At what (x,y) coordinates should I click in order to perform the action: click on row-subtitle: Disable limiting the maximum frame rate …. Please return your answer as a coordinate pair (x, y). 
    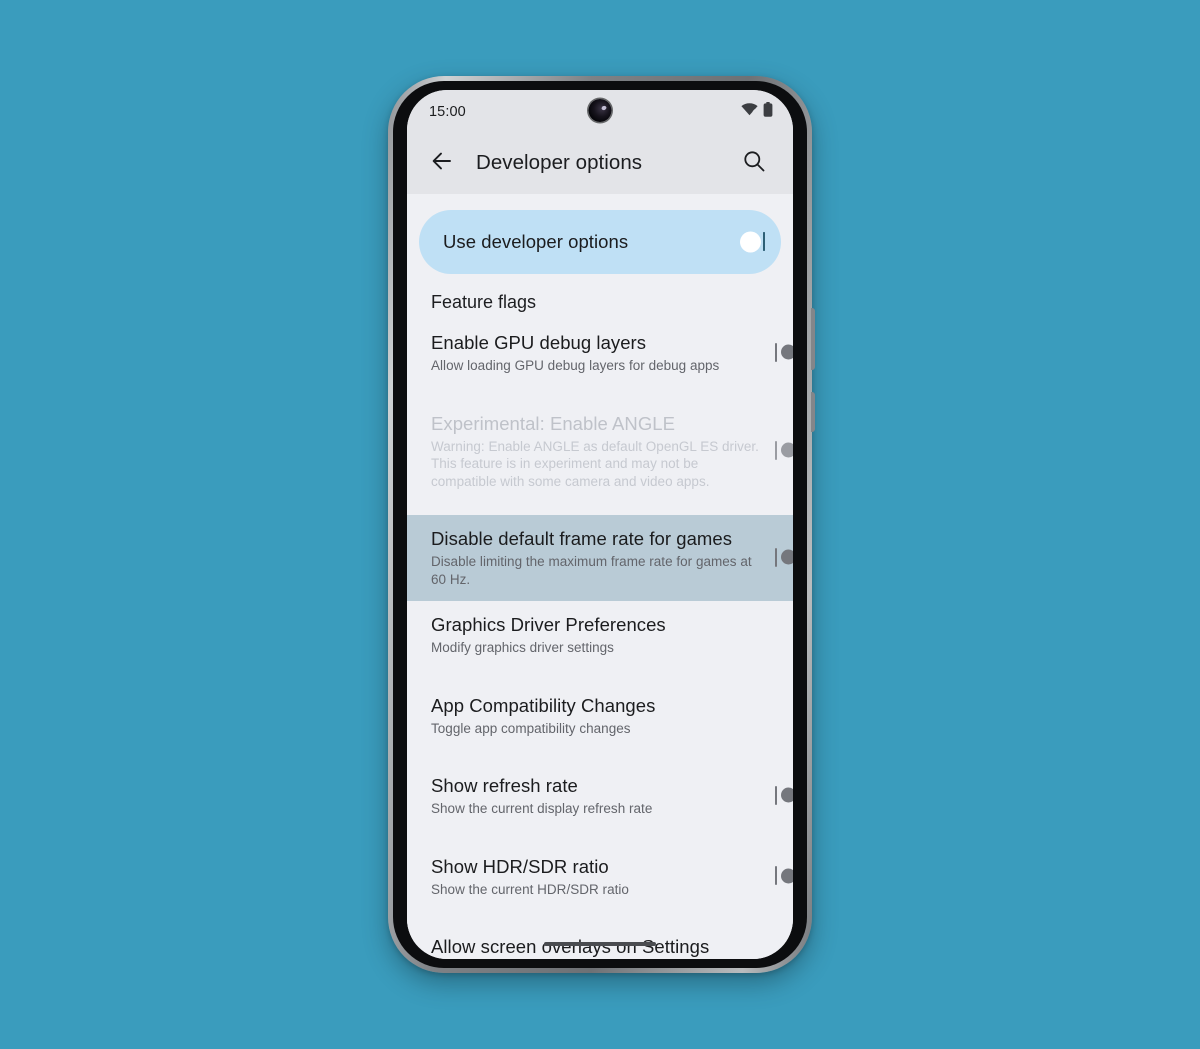
    Looking at the image, I should click on (591, 570).